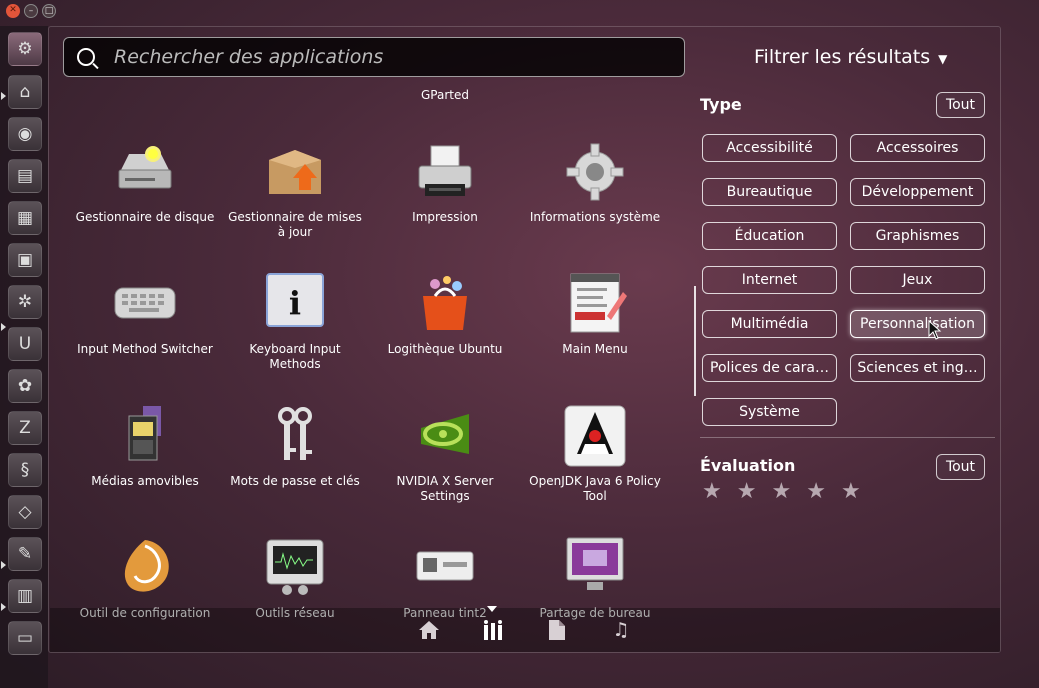 The image size is (1039, 688). Describe the element at coordinates (943, 59) in the screenshot. I see `chevron-down-icon: ▼` at that location.